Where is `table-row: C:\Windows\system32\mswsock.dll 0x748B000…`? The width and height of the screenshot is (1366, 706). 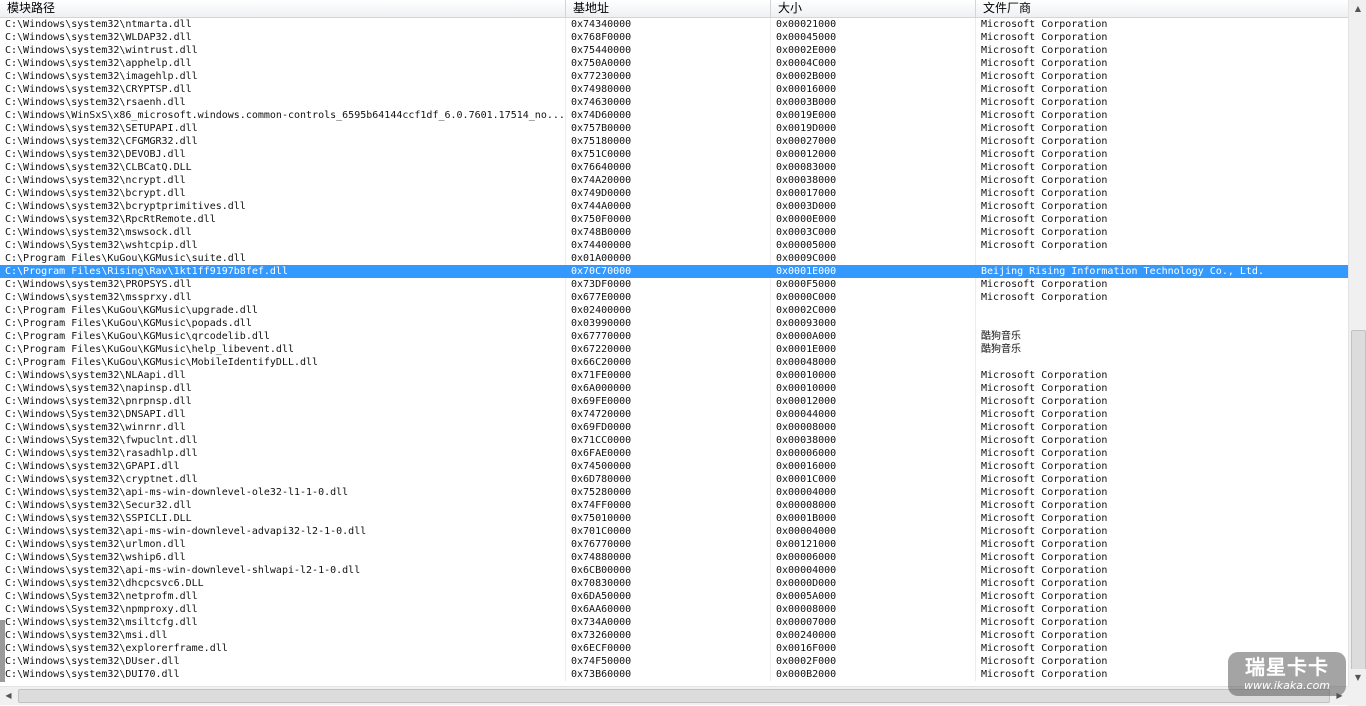
table-row: C:\Windows\system32\mswsock.dll 0x748B000… is located at coordinates (674, 232).